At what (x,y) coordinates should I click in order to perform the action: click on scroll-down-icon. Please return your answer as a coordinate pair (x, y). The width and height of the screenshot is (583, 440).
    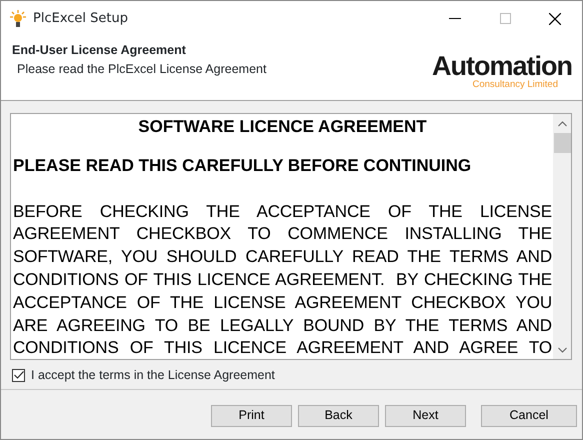
    Looking at the image, I should click on (562, 350).